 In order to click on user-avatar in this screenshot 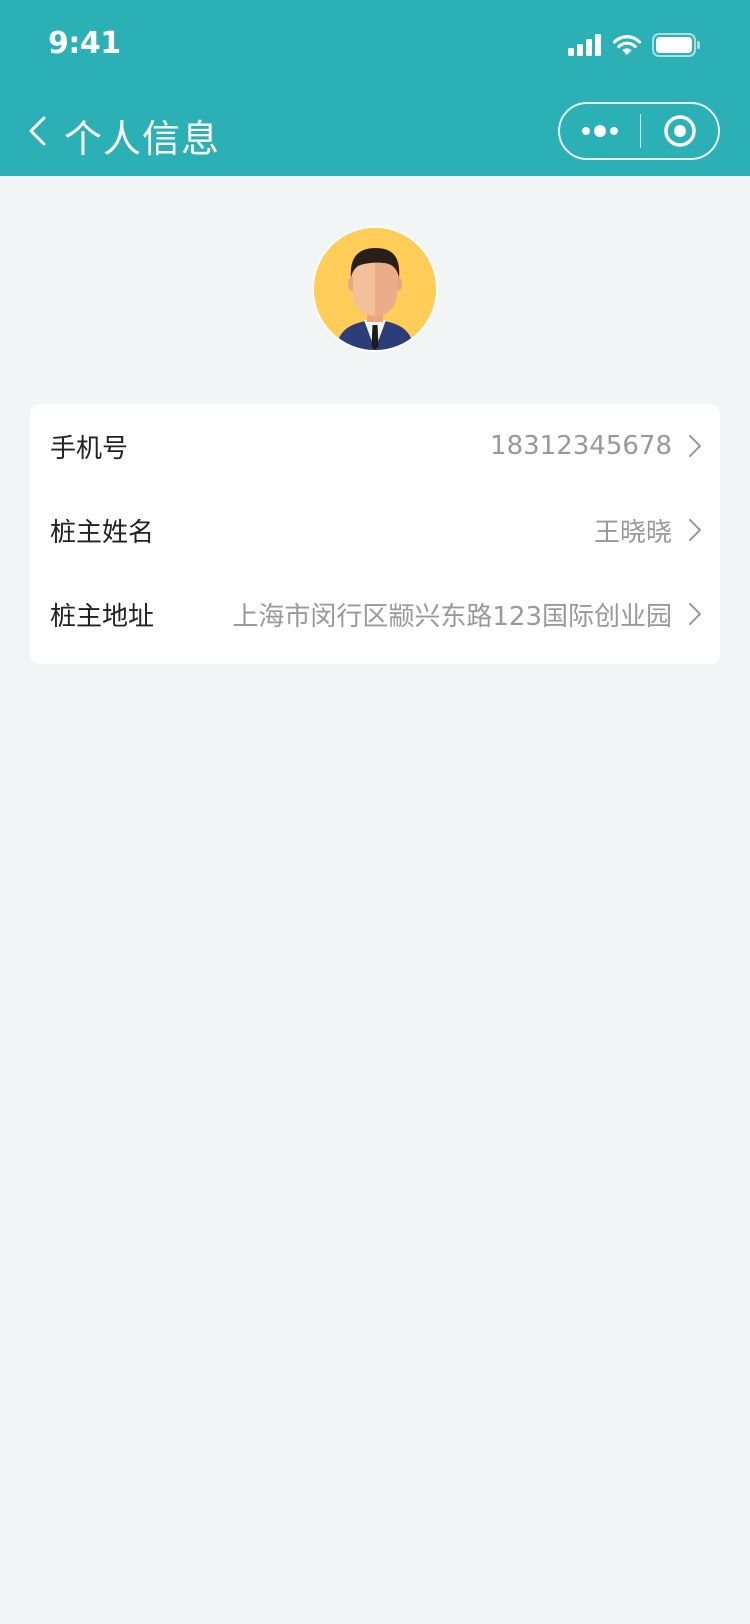, I will do `click(375, 289)`.